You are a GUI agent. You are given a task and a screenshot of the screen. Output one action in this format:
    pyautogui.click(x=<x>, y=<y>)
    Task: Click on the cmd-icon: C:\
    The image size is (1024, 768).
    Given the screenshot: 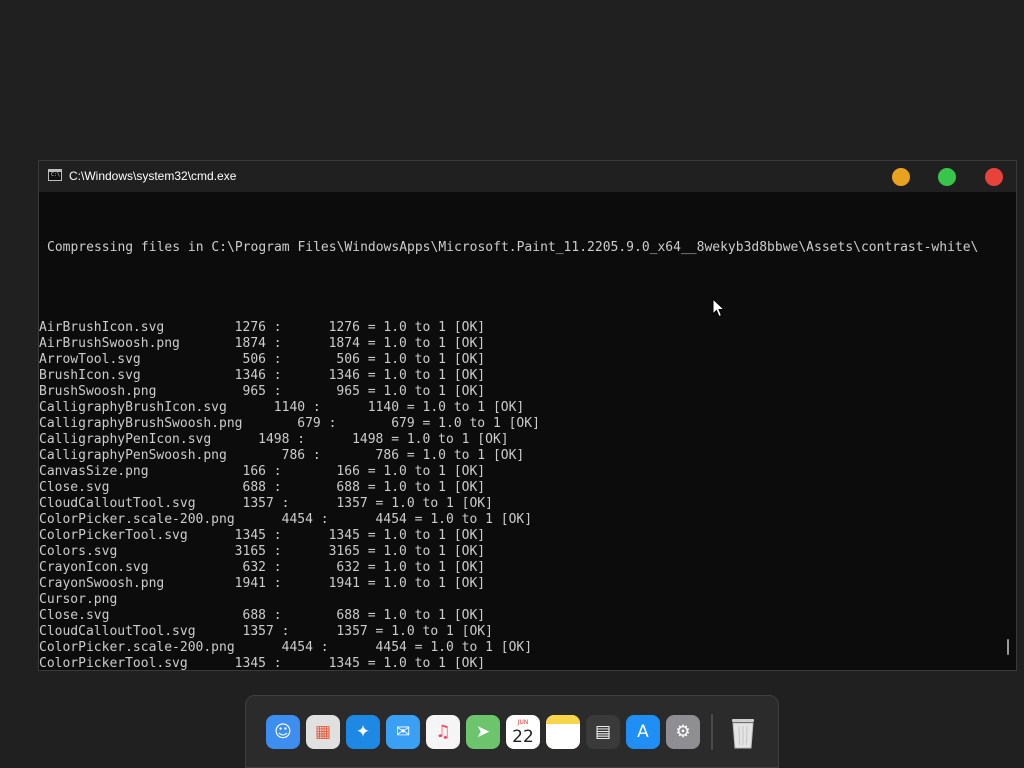 What is the action you would take?
    pyautogui.click(x=55, y=175)
    